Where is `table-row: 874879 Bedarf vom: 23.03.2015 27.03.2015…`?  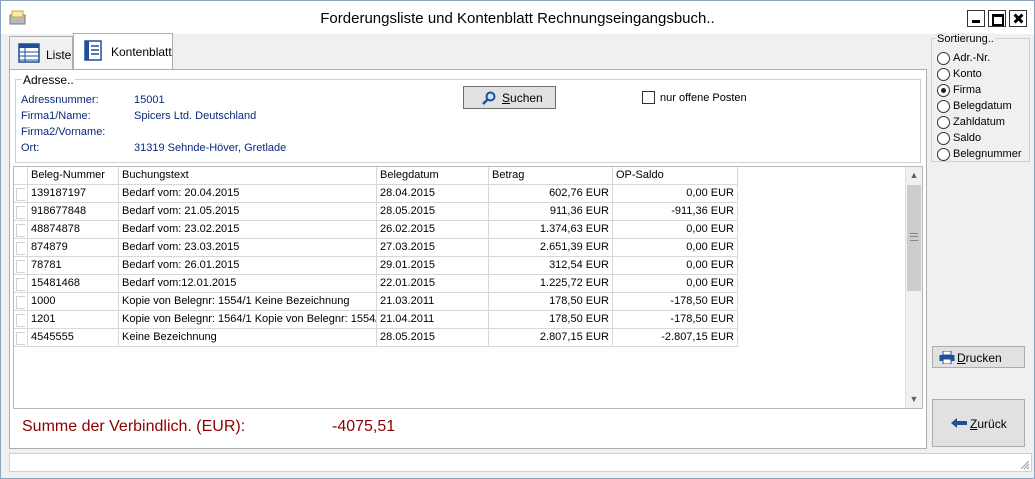 table-row: 874879 Bedarf vom: 23.03.2015 27.03.2015… is located at coordinates (376, 248).